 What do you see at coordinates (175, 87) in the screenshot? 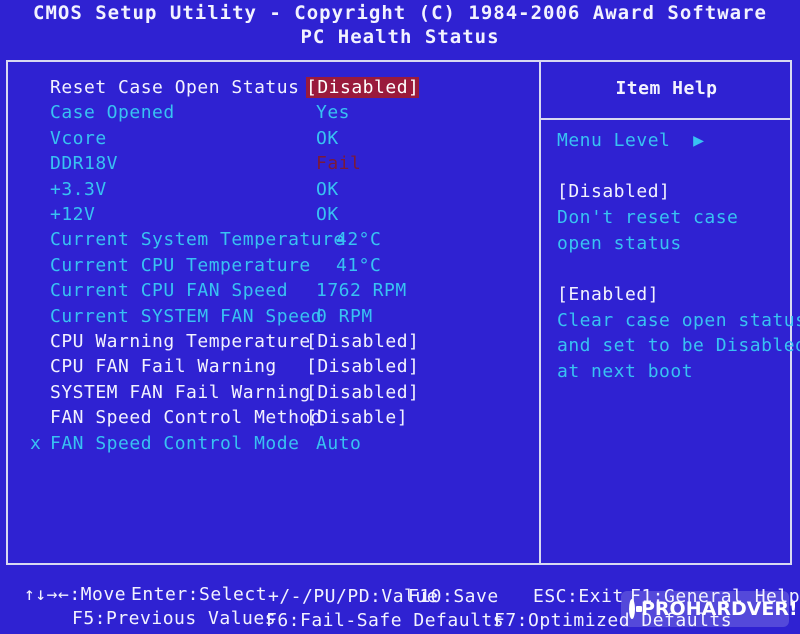
I see `setting-label: Reset Case Open Status` at bounding box center [175, 87].